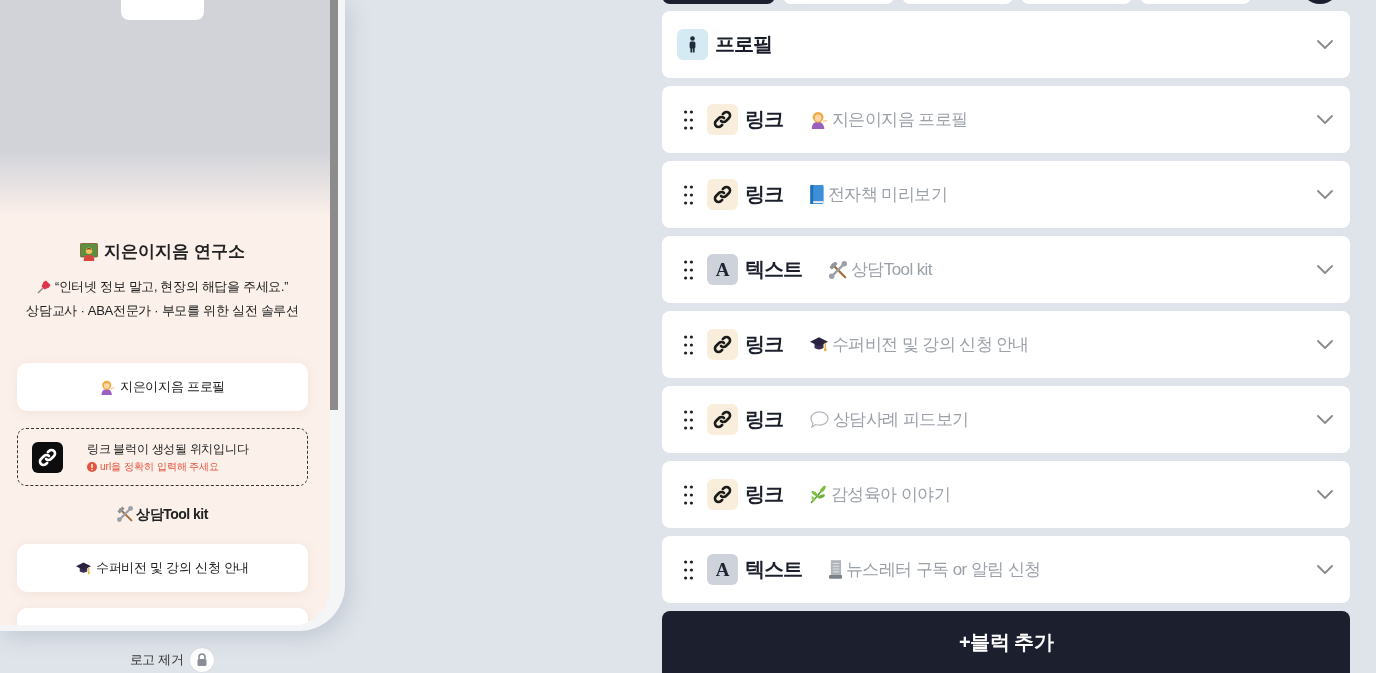  I want to click on speech-bubble-icon, so click(819, 419).